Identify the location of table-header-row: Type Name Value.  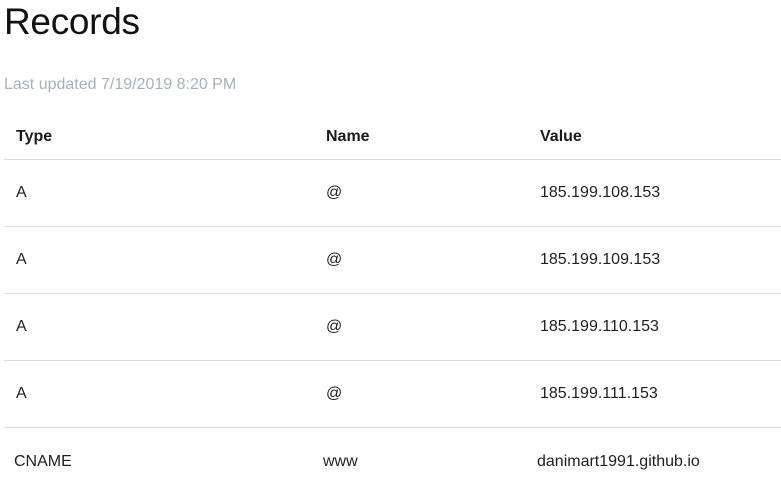
(392, 137).